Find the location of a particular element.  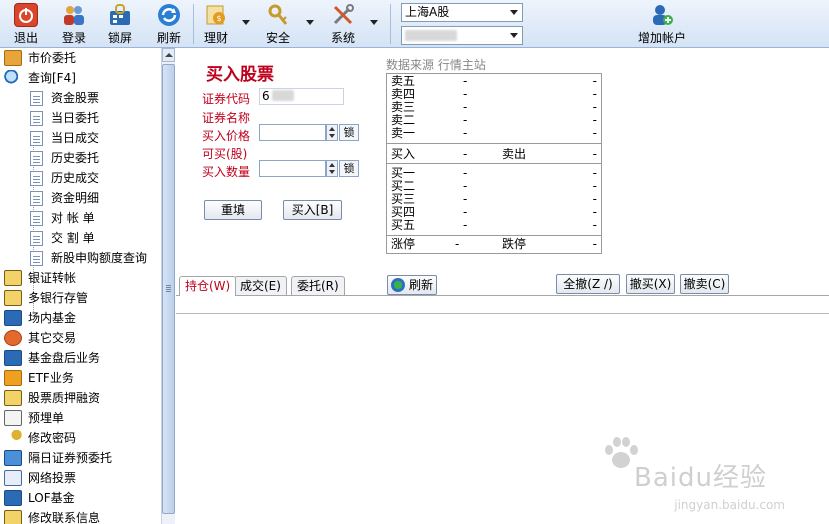

market-order-icon is located at coordinates (13, 58).